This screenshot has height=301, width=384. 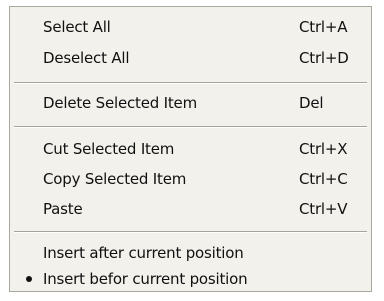 I want to click on menu-item-delete-selected: Delete Selected Item Del, so click(x=190, y=103).